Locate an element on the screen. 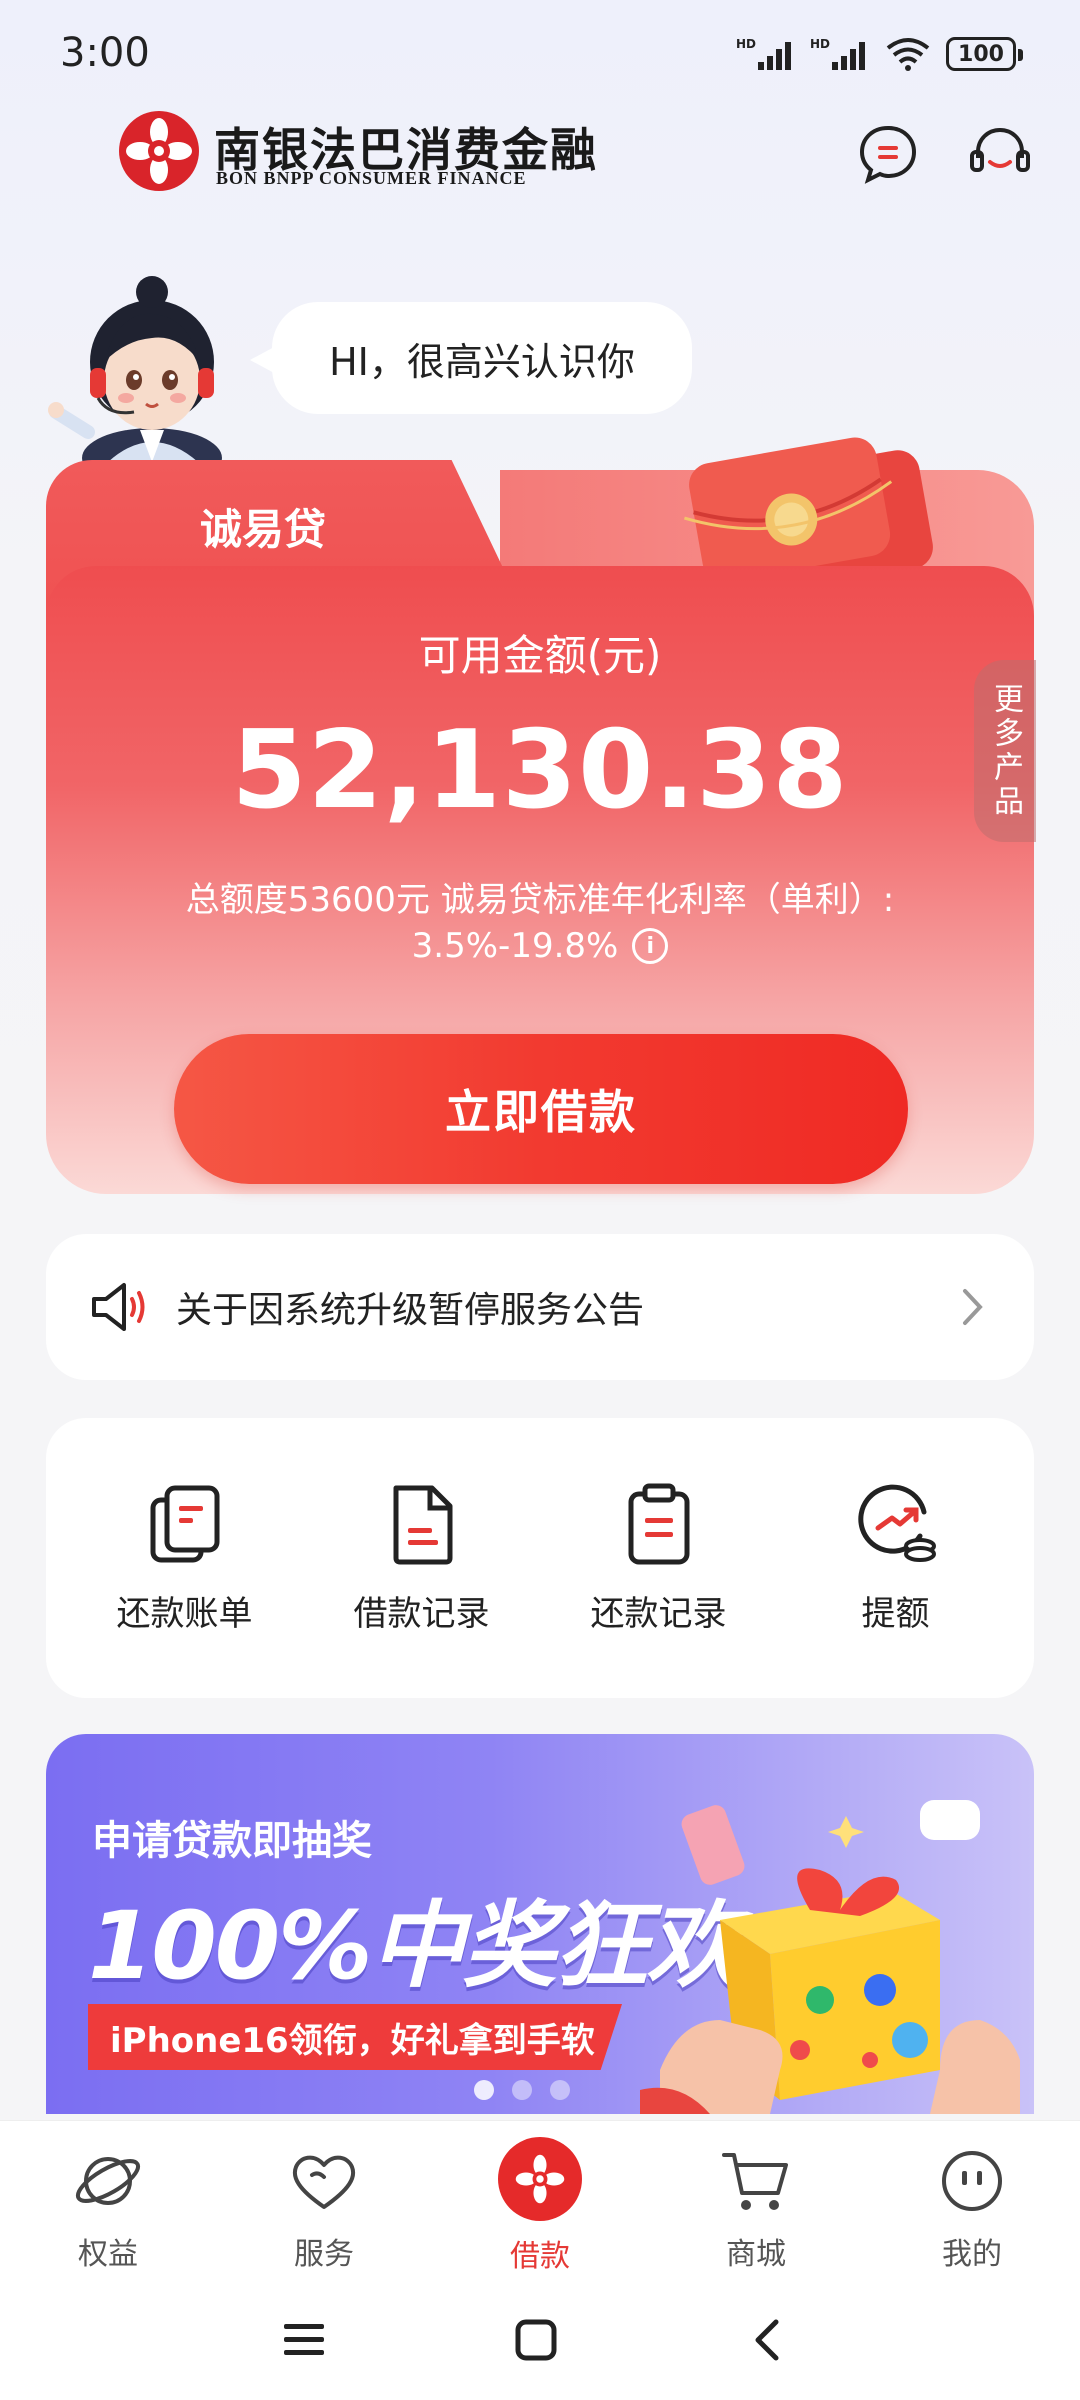 This screenshot has width=1080, height=2400. nav-item-mall: 商城 is located at coordinates (756, 2200).